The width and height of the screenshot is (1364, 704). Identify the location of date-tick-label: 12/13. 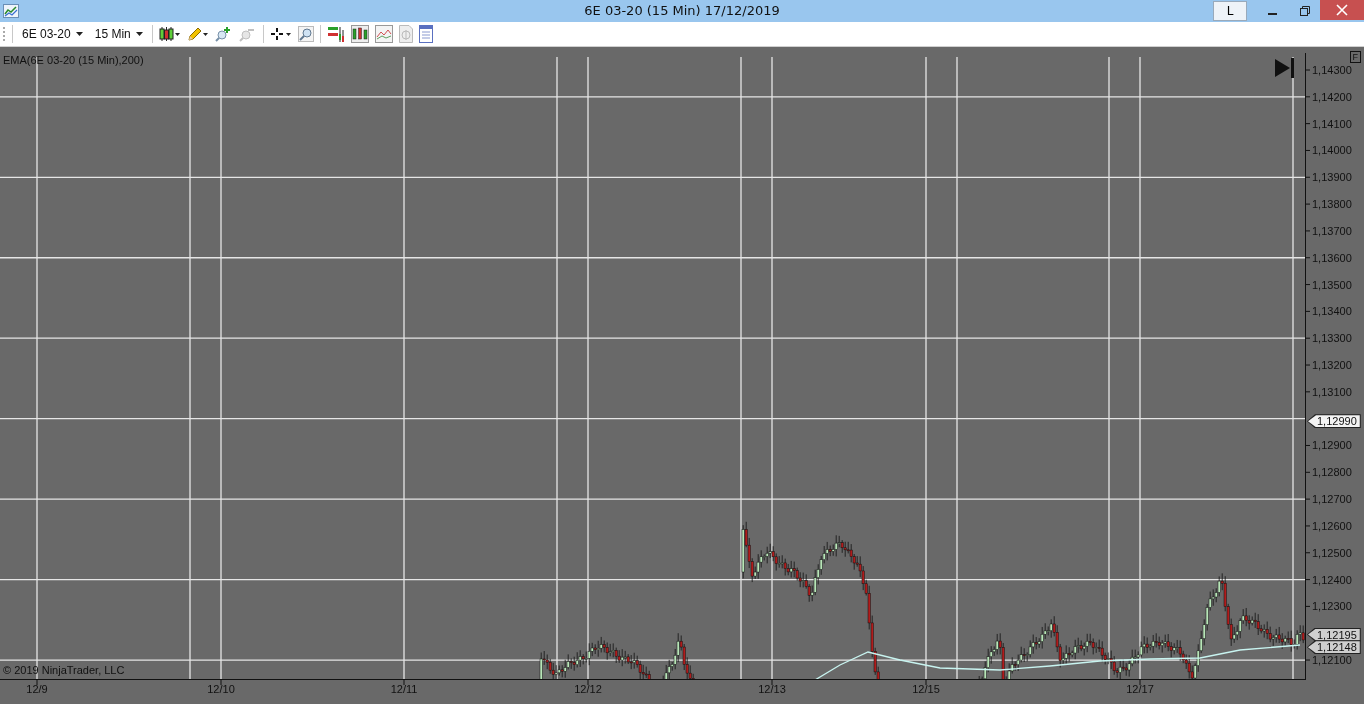
(772, 689).